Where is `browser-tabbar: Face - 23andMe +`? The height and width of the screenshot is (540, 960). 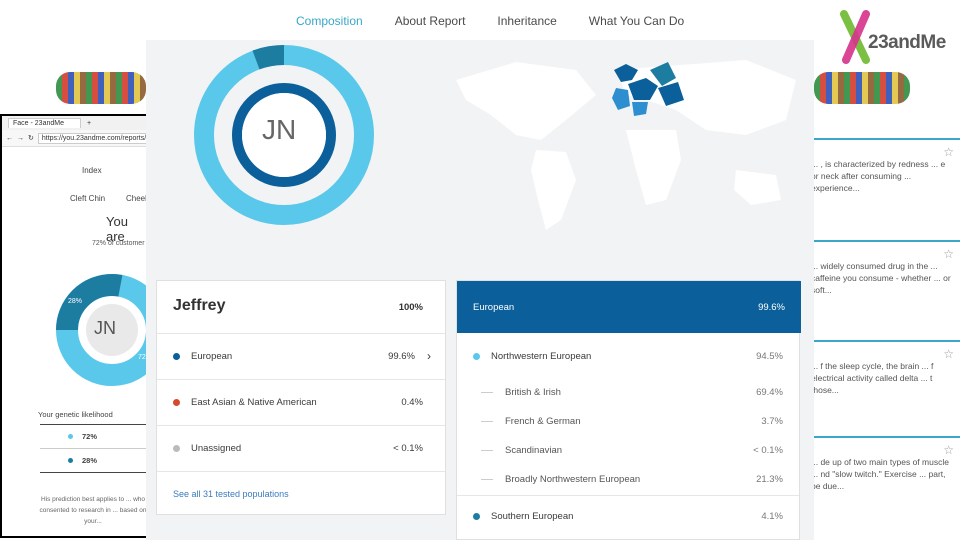 browser-tabbar: Face - 23andMe + is located at coordinates (75, 123).